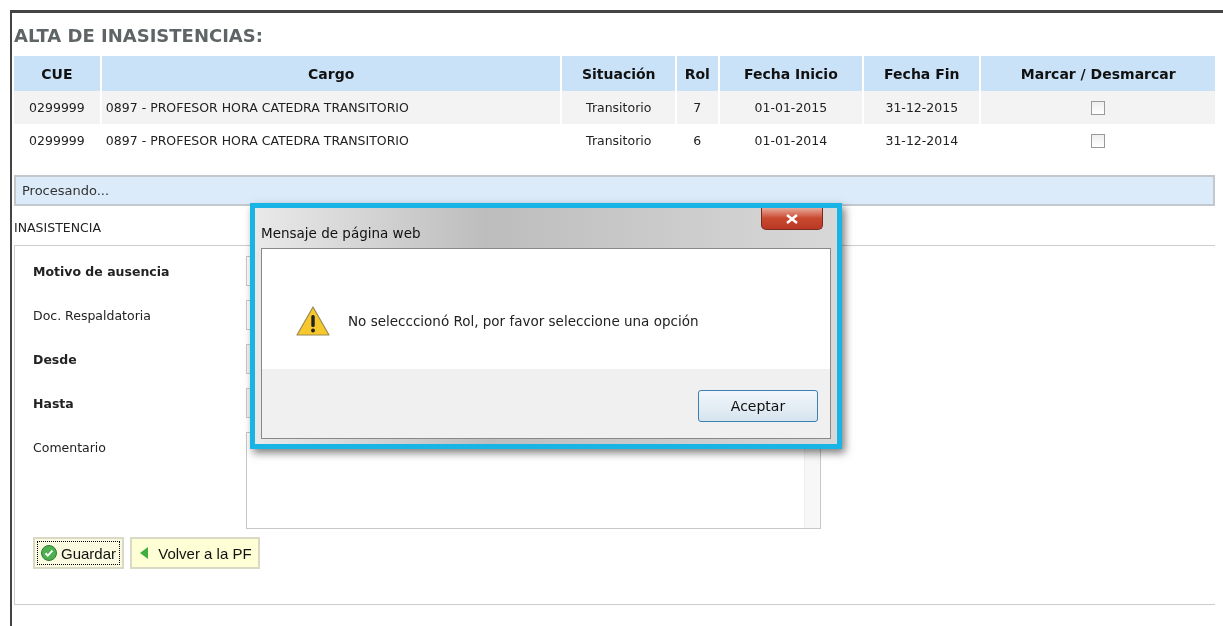 The width and height of the screenshot is (1223, 626). I want to click on field-label: Comentario, so click(70, 447).